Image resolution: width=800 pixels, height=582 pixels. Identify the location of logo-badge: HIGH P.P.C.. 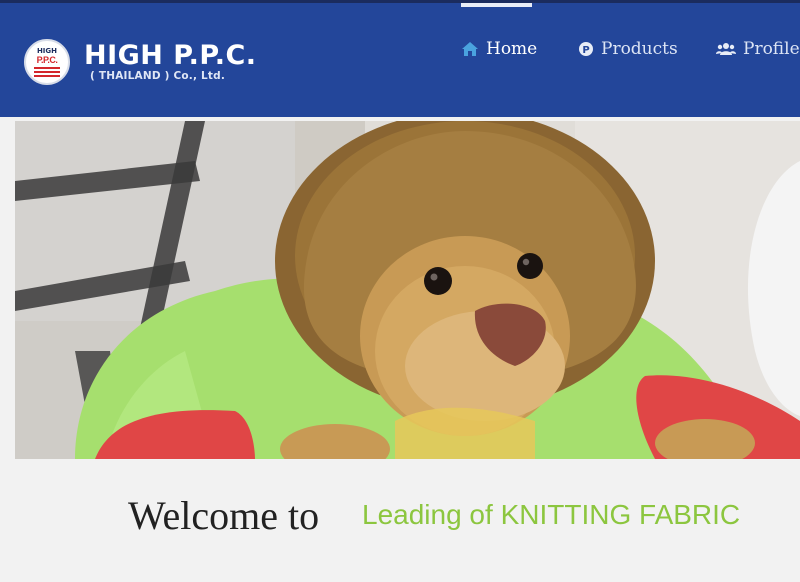
(47, 62).